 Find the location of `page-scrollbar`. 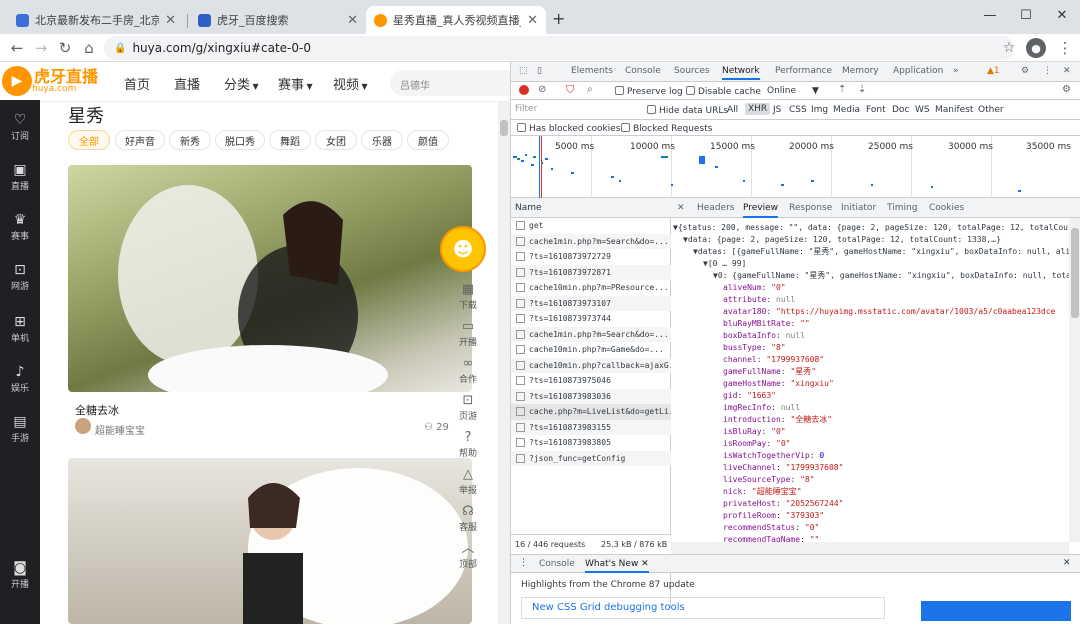

page-scrollbar is located at coordinates (504, 363).